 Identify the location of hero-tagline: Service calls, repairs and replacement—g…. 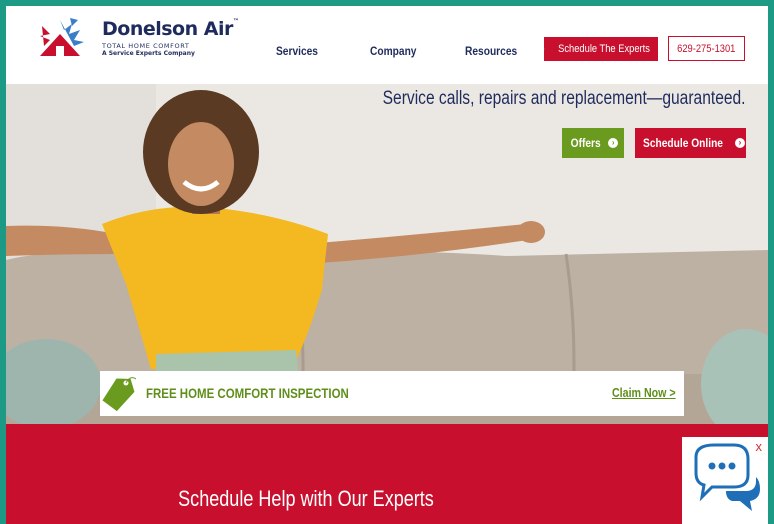
(564, 98).